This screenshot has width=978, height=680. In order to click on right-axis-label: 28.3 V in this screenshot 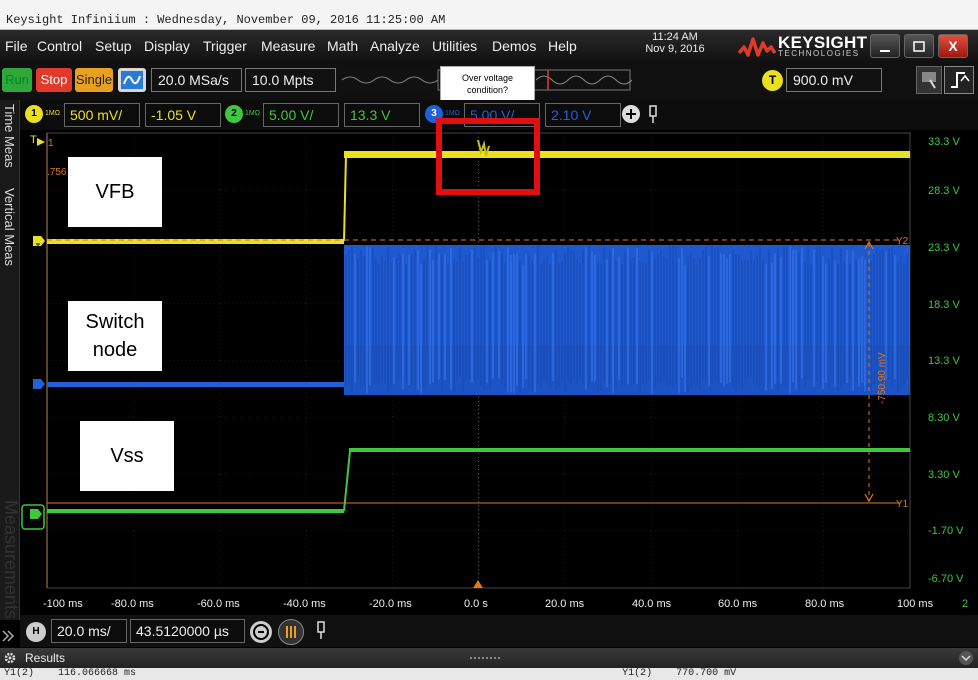, I will do `click(944, 191)`.